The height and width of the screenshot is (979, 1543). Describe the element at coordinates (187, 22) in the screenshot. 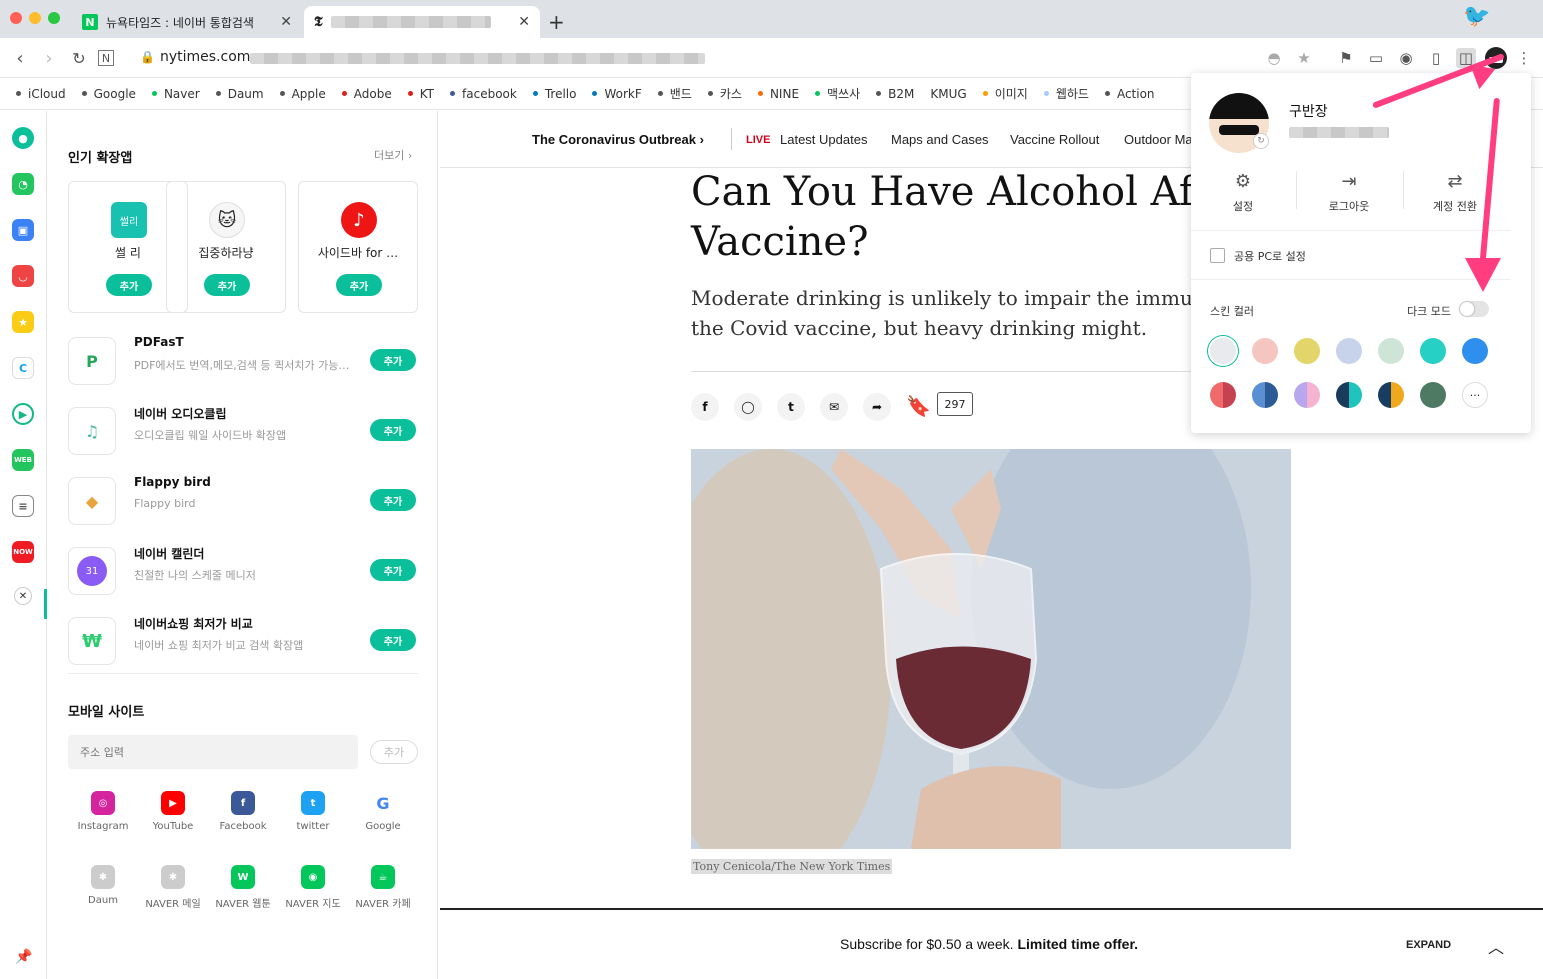

I see `tab-naver-search: N 뉴욕타임즈 : 네이버 통합검색 ✕` at that location.